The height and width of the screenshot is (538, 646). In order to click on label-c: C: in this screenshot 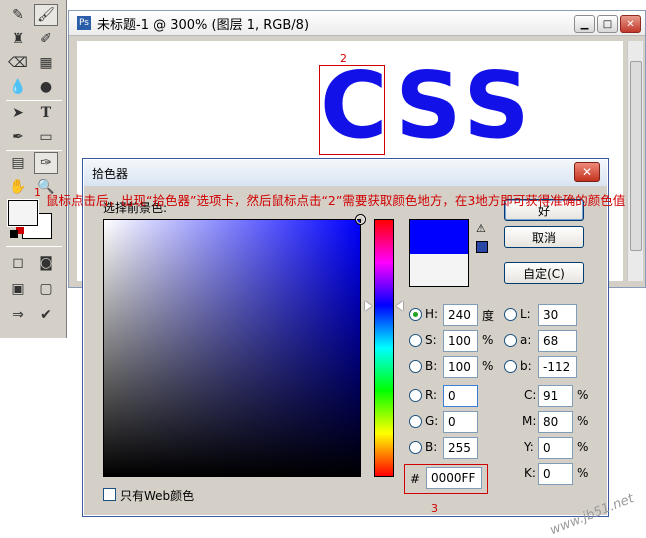, I will do `click(530, 395)`.